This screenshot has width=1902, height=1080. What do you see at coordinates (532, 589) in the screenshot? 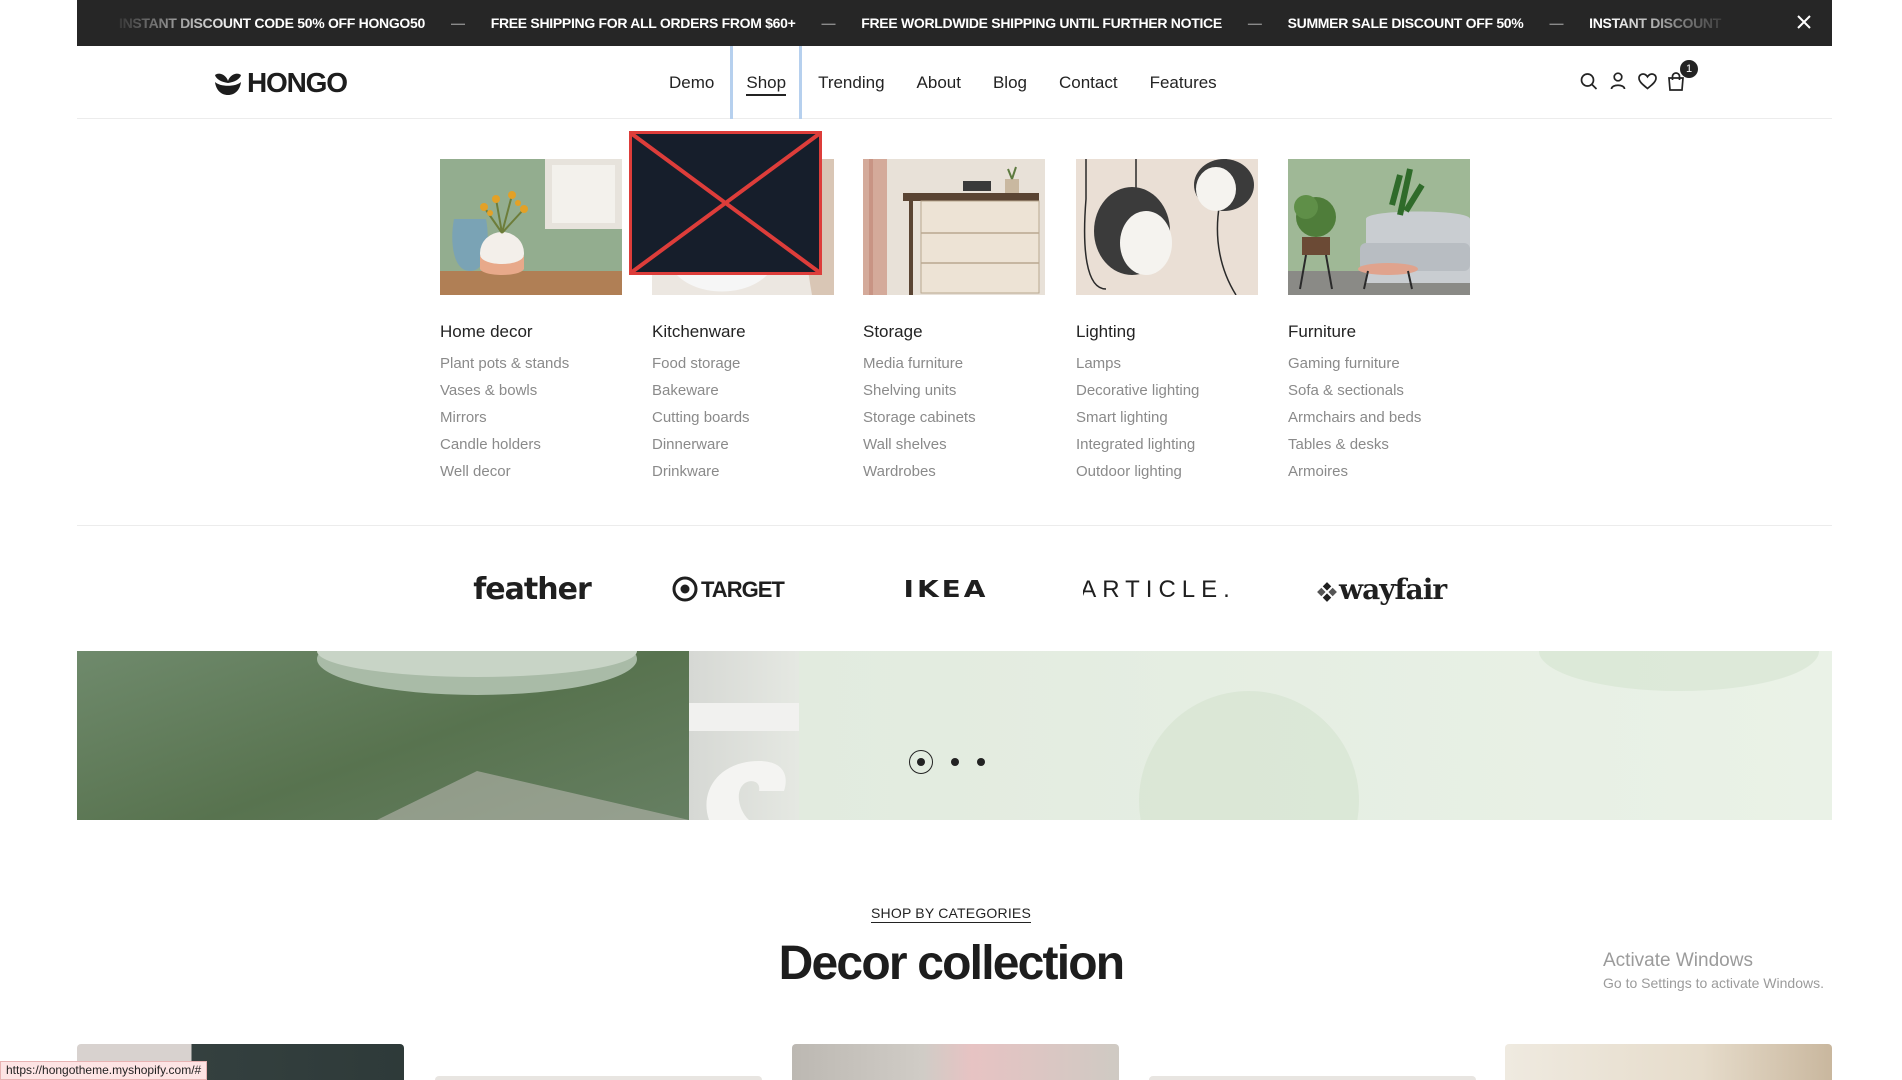
I see `brand-logo-feather: feather` at bounding box center [532, 589].